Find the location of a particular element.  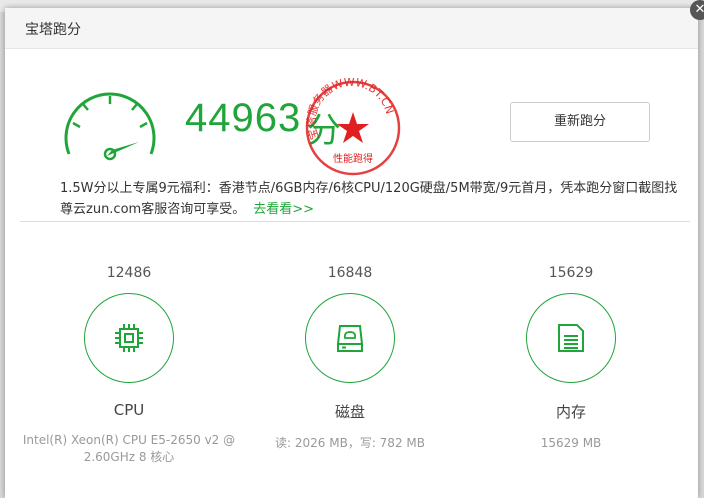

cpu-label: CPU is located at coordinates (129, 410).